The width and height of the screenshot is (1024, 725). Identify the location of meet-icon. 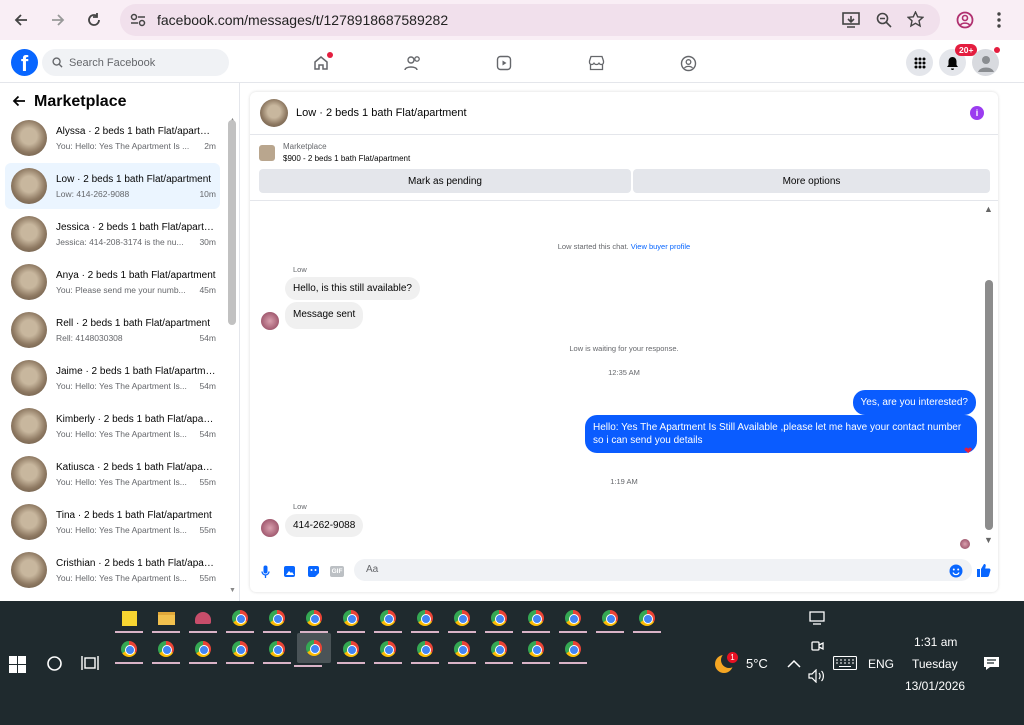
(817, 647).